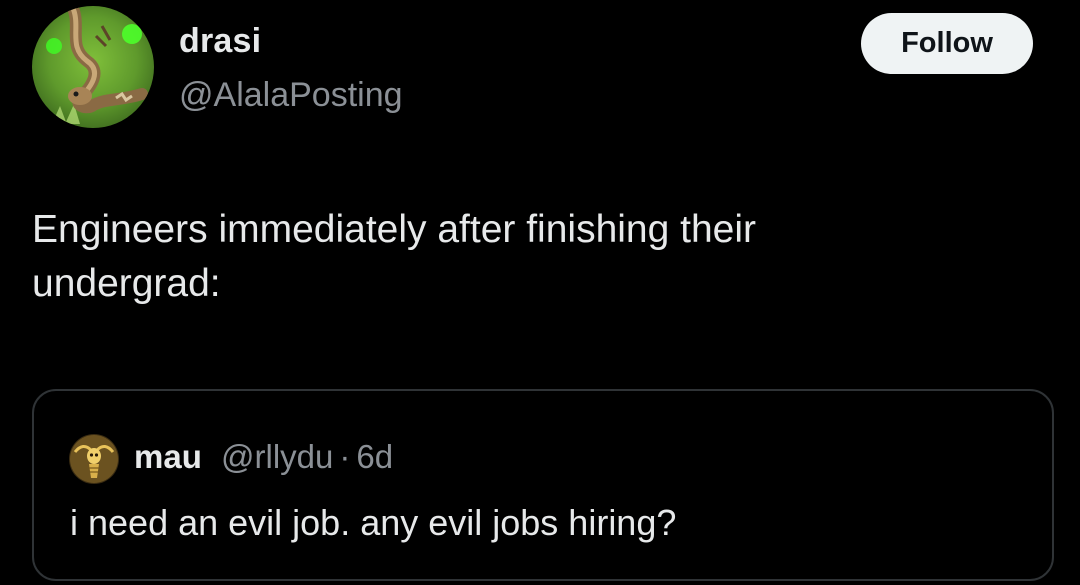  I want to click on quoted-author-avatar, so click(94, 459).